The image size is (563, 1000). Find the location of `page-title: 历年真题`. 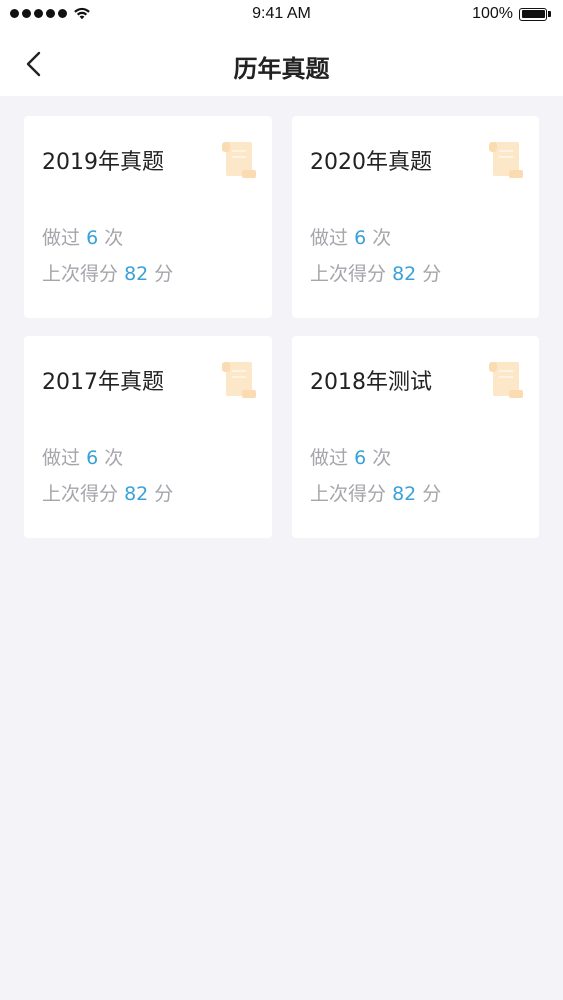

page-title: 历年真题 is located at coordinates (281, 69).